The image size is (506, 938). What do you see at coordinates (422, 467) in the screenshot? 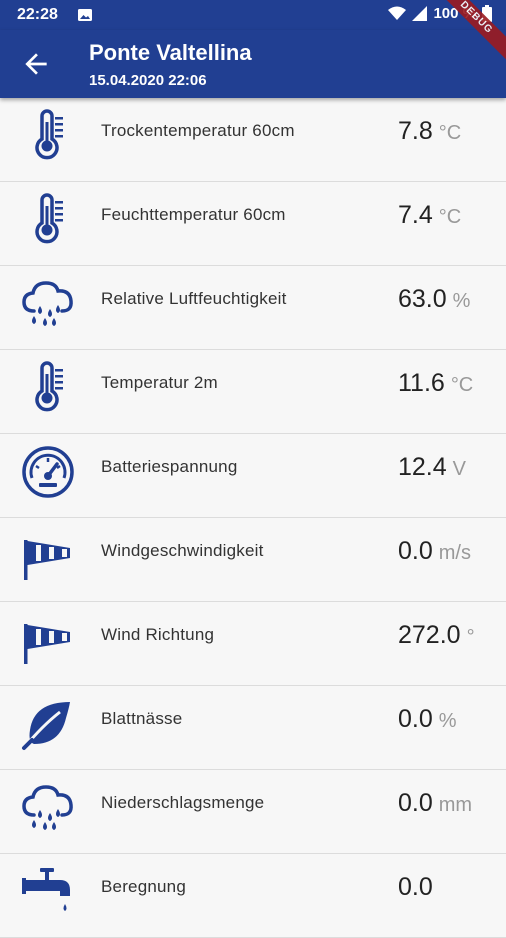
I see `sensor-value: 12.4` at bounding box center [422, 467].